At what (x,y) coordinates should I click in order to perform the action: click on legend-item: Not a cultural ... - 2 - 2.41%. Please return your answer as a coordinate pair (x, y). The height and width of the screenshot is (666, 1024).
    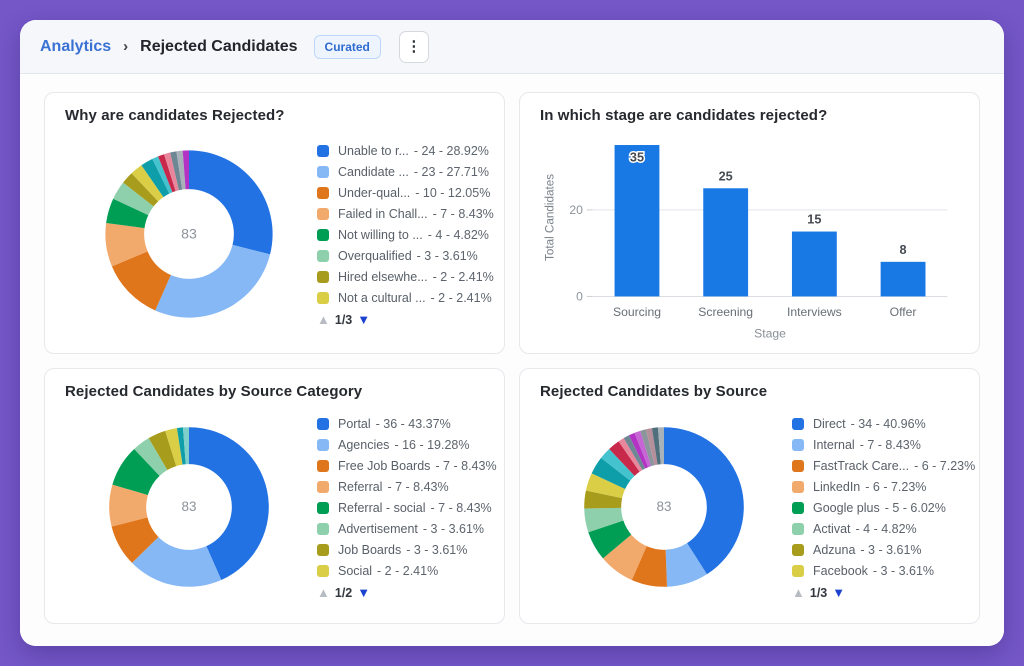
    Looking at the image, I should click on (405, 298).